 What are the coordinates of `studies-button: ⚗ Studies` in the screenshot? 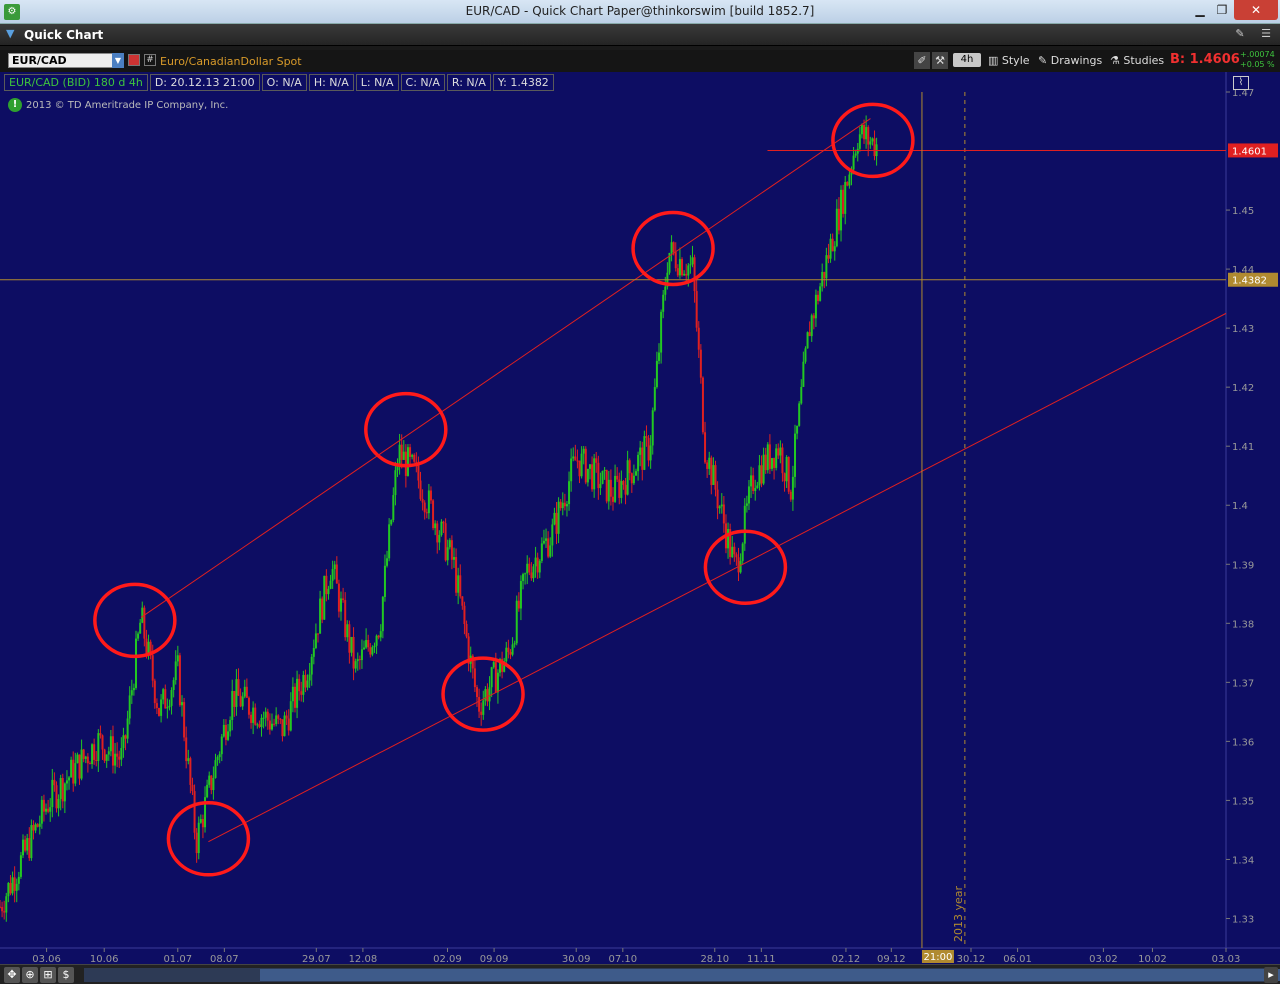 It's located at (1137, 60).